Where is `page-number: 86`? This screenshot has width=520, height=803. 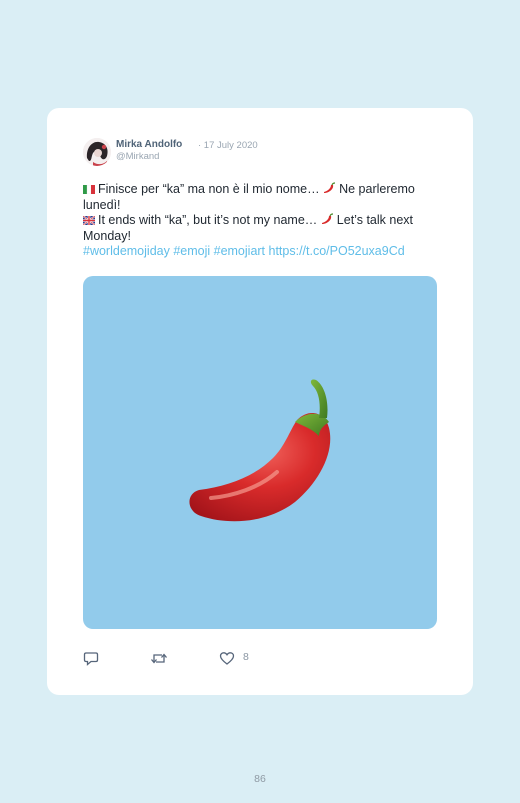
page-number: 86 is located at coordinates (260, 779).